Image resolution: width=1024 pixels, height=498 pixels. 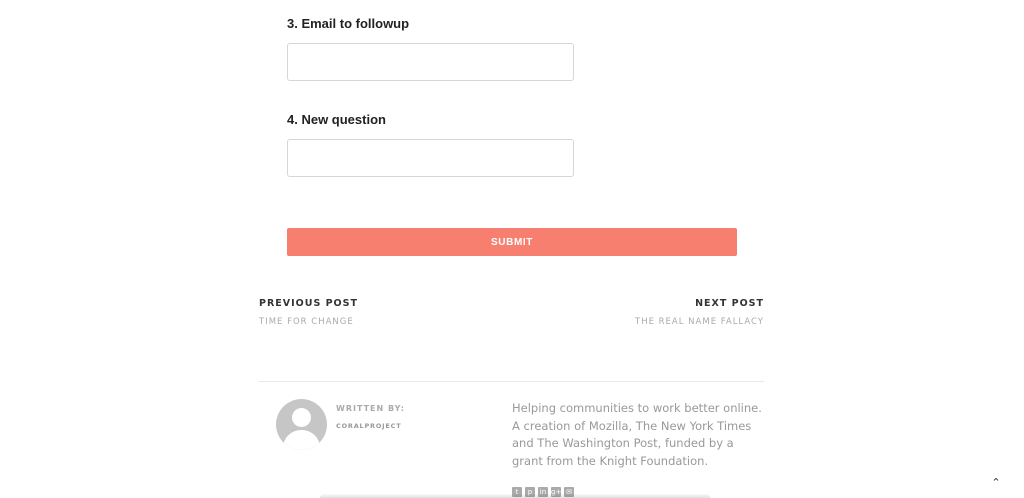 What do you see at coordinates (306, 322) in the screenshot?
I see `previous-post-link: TIME FOR CHANGE` at bounding box center [306, 322].